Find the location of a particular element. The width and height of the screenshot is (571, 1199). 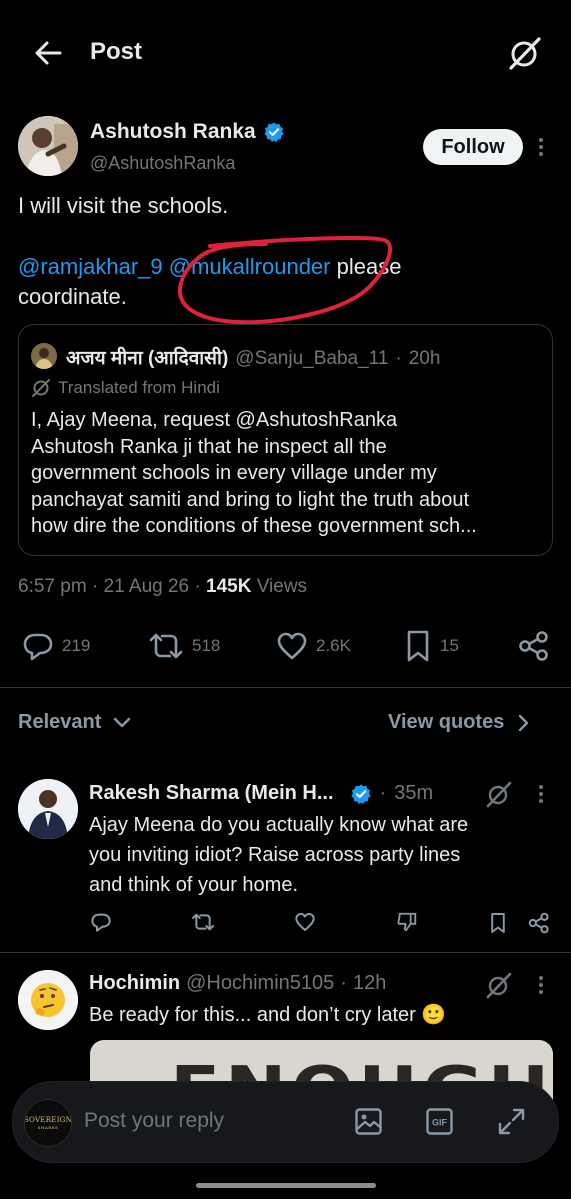

expand-composer-button is located at coordinates (511, 1121).